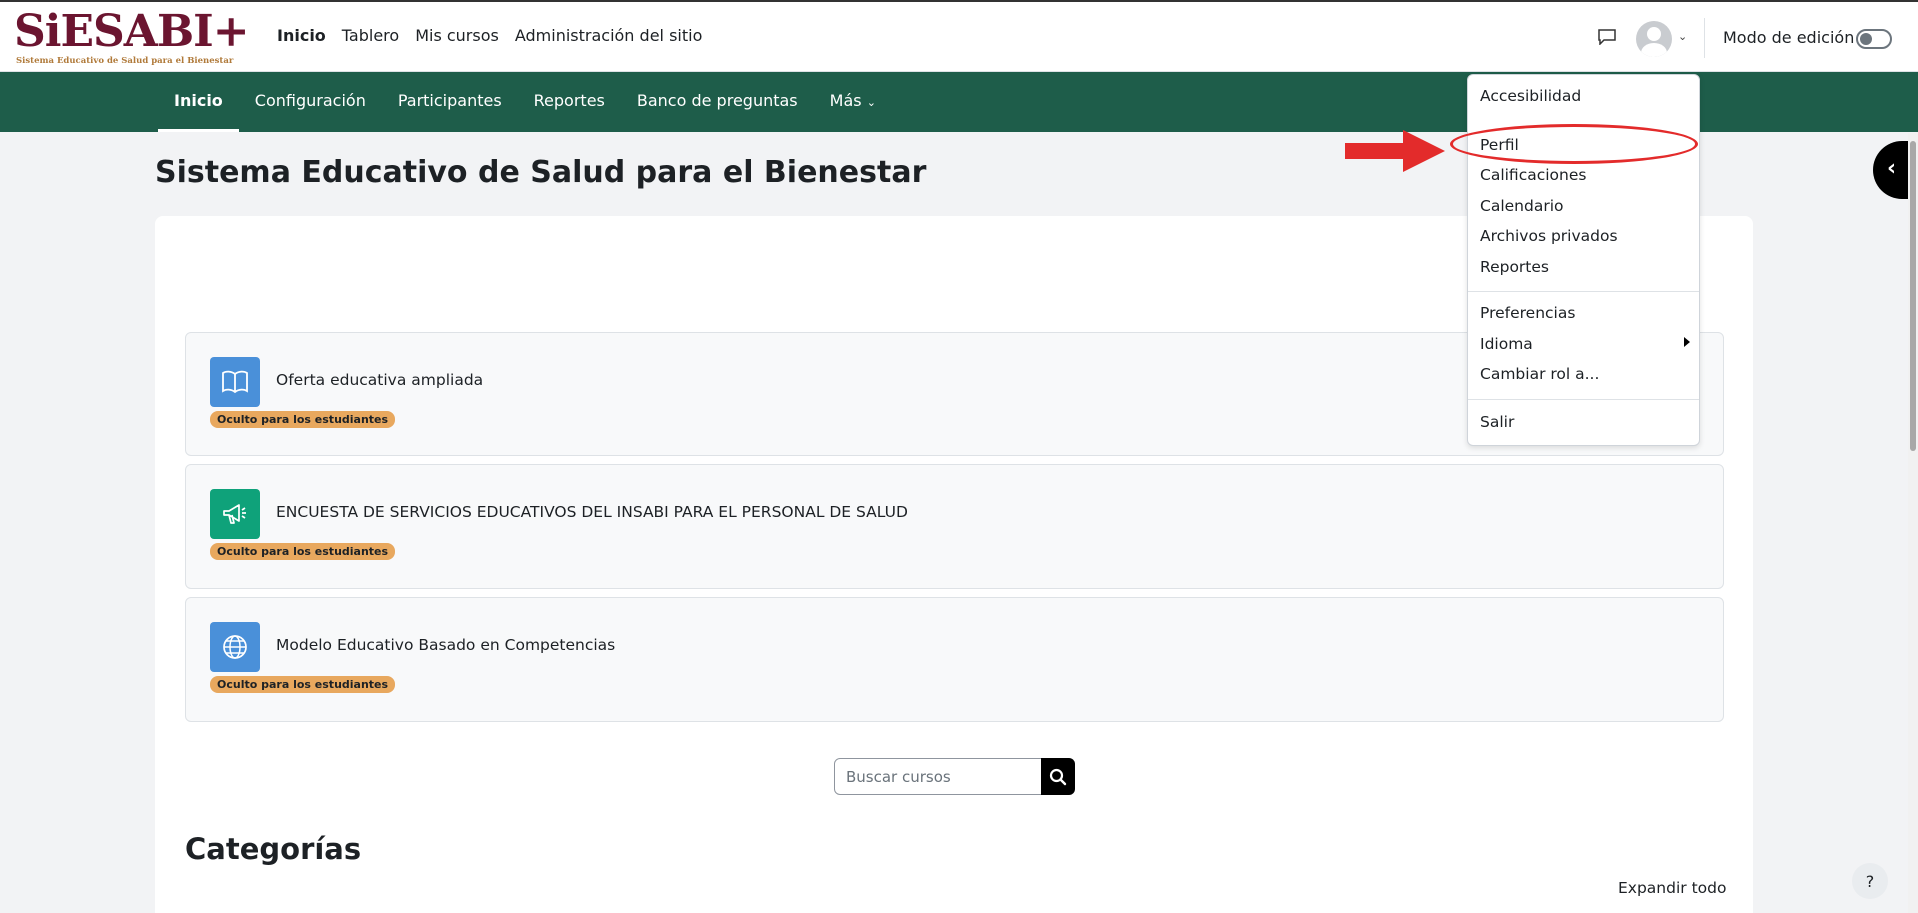  What do you see at coordinates (1527, 313) in the screenshot?
I see `menu-item-preferencias: Preferencias` at bounding box center [1527, 313].